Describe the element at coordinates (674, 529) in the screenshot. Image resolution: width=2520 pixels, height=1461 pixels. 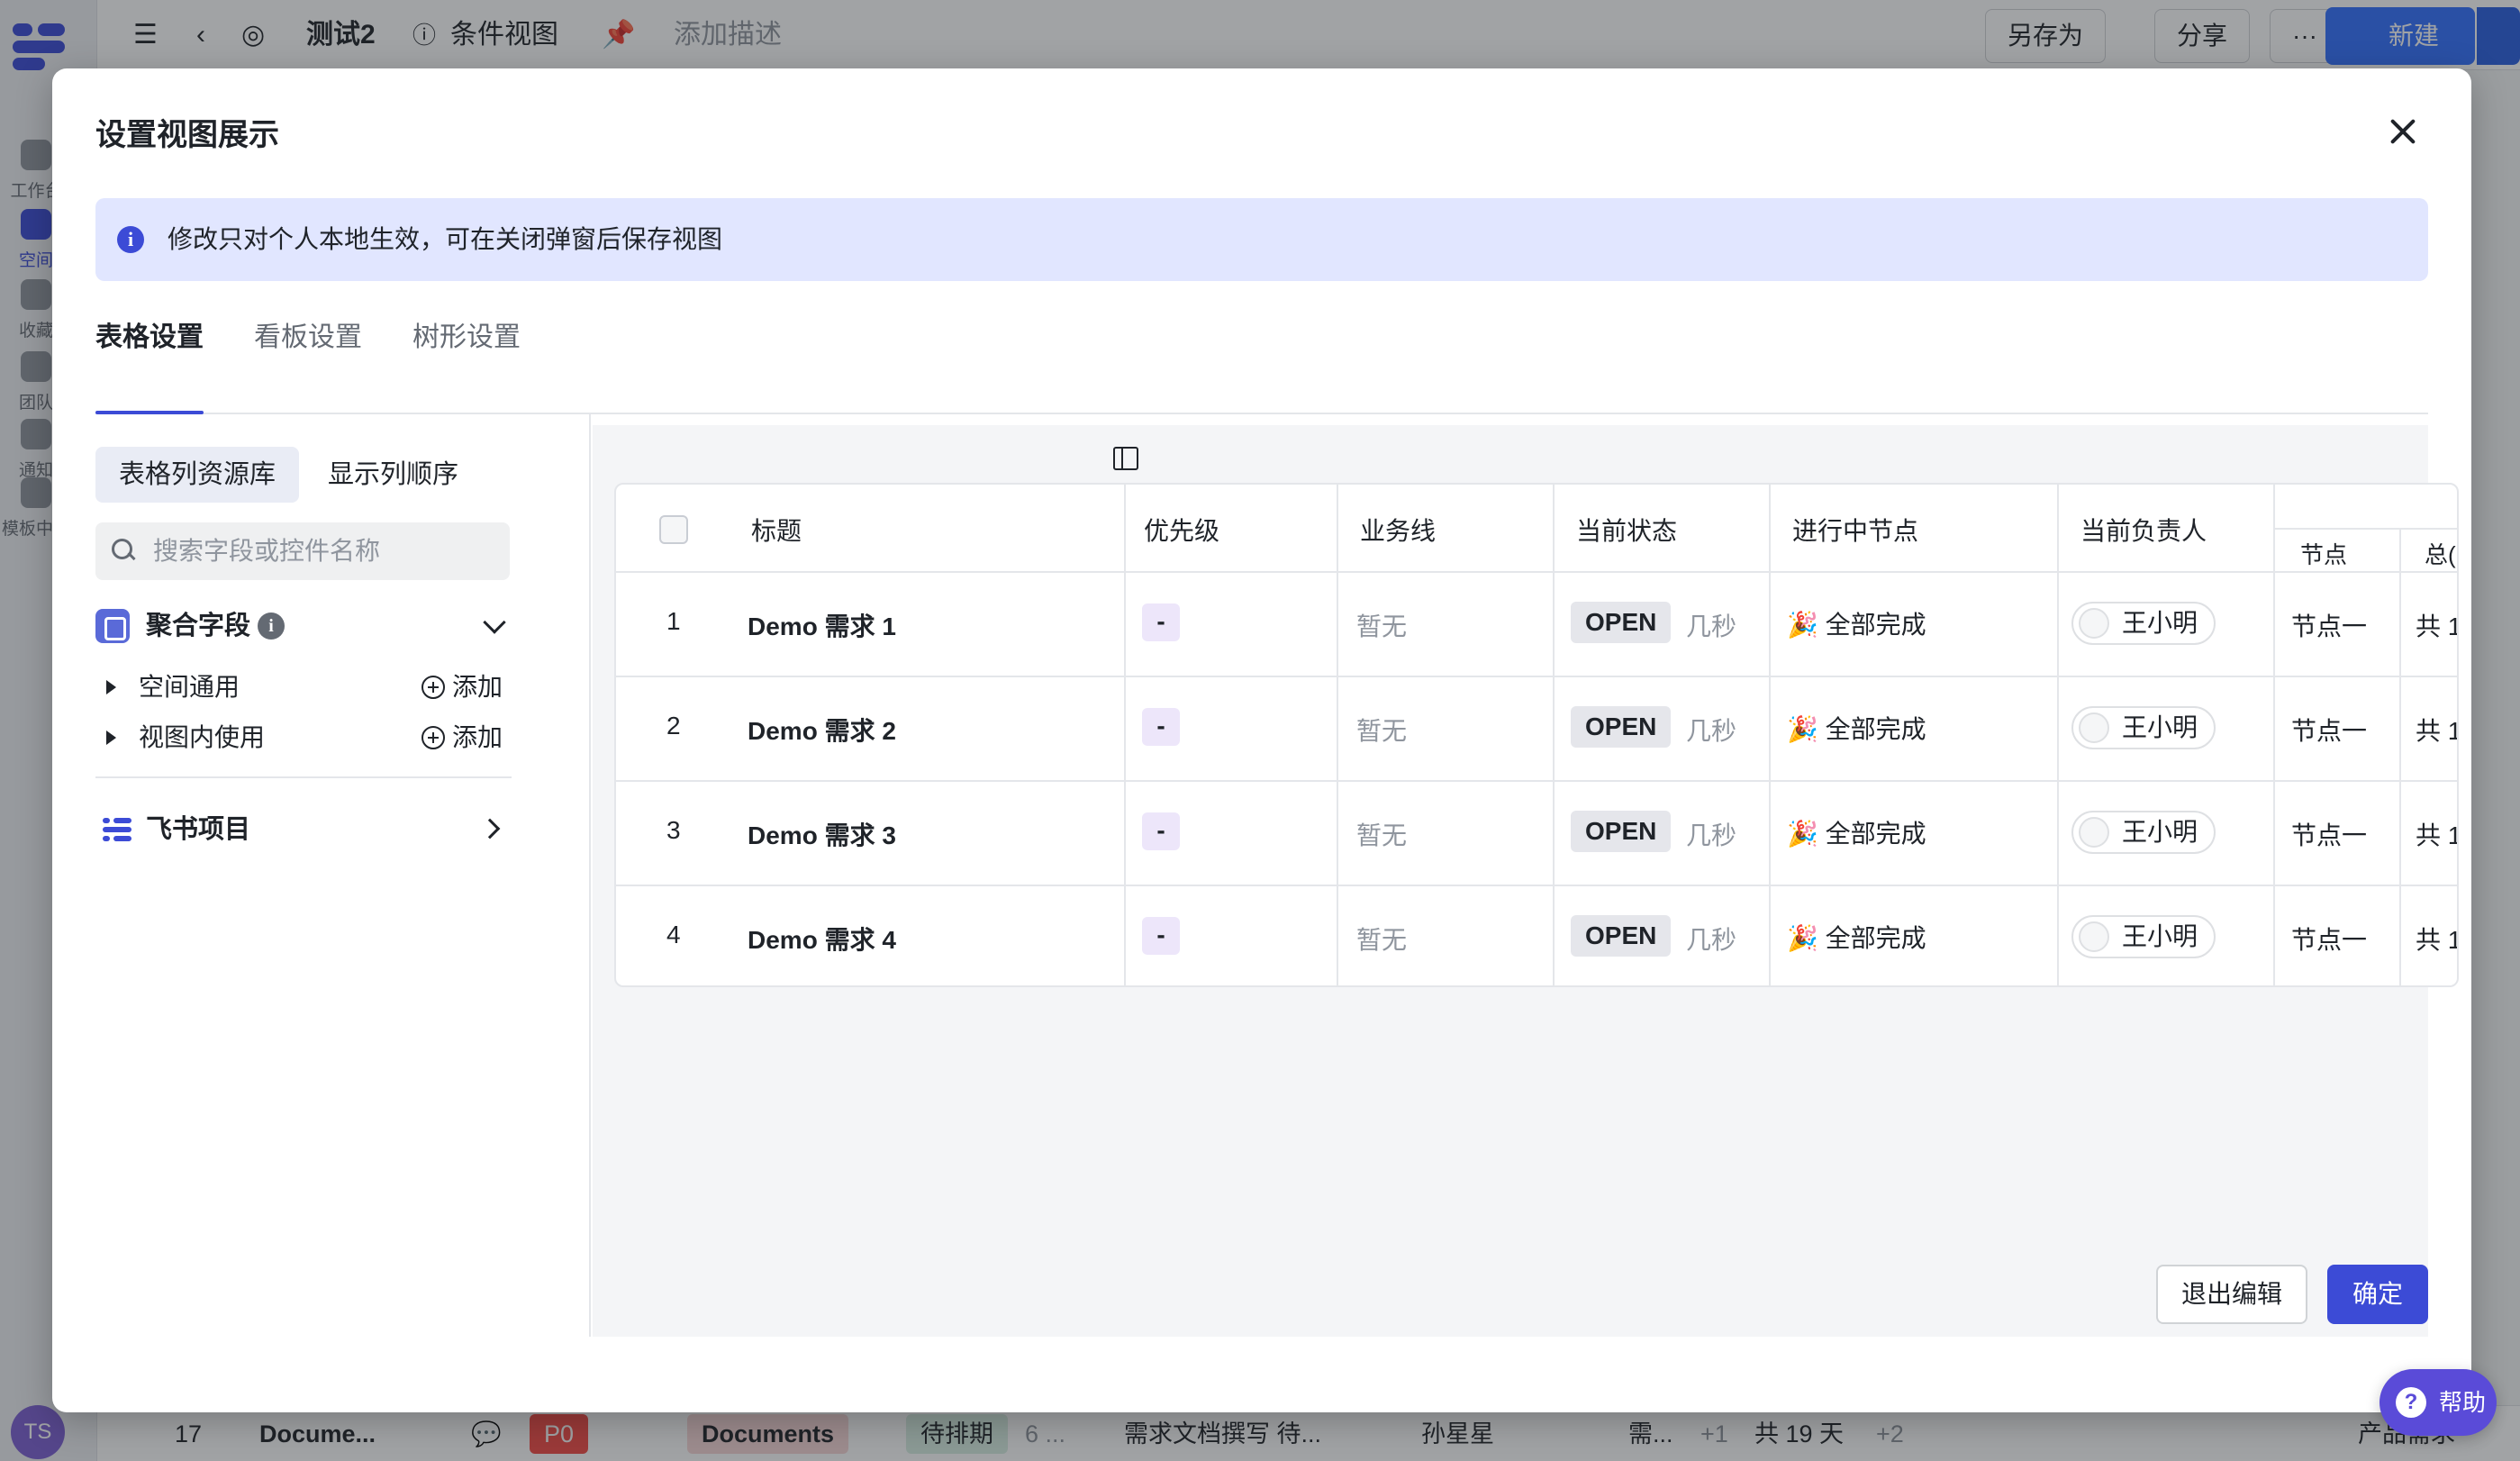
I see `select-all-checkbox` at that location.